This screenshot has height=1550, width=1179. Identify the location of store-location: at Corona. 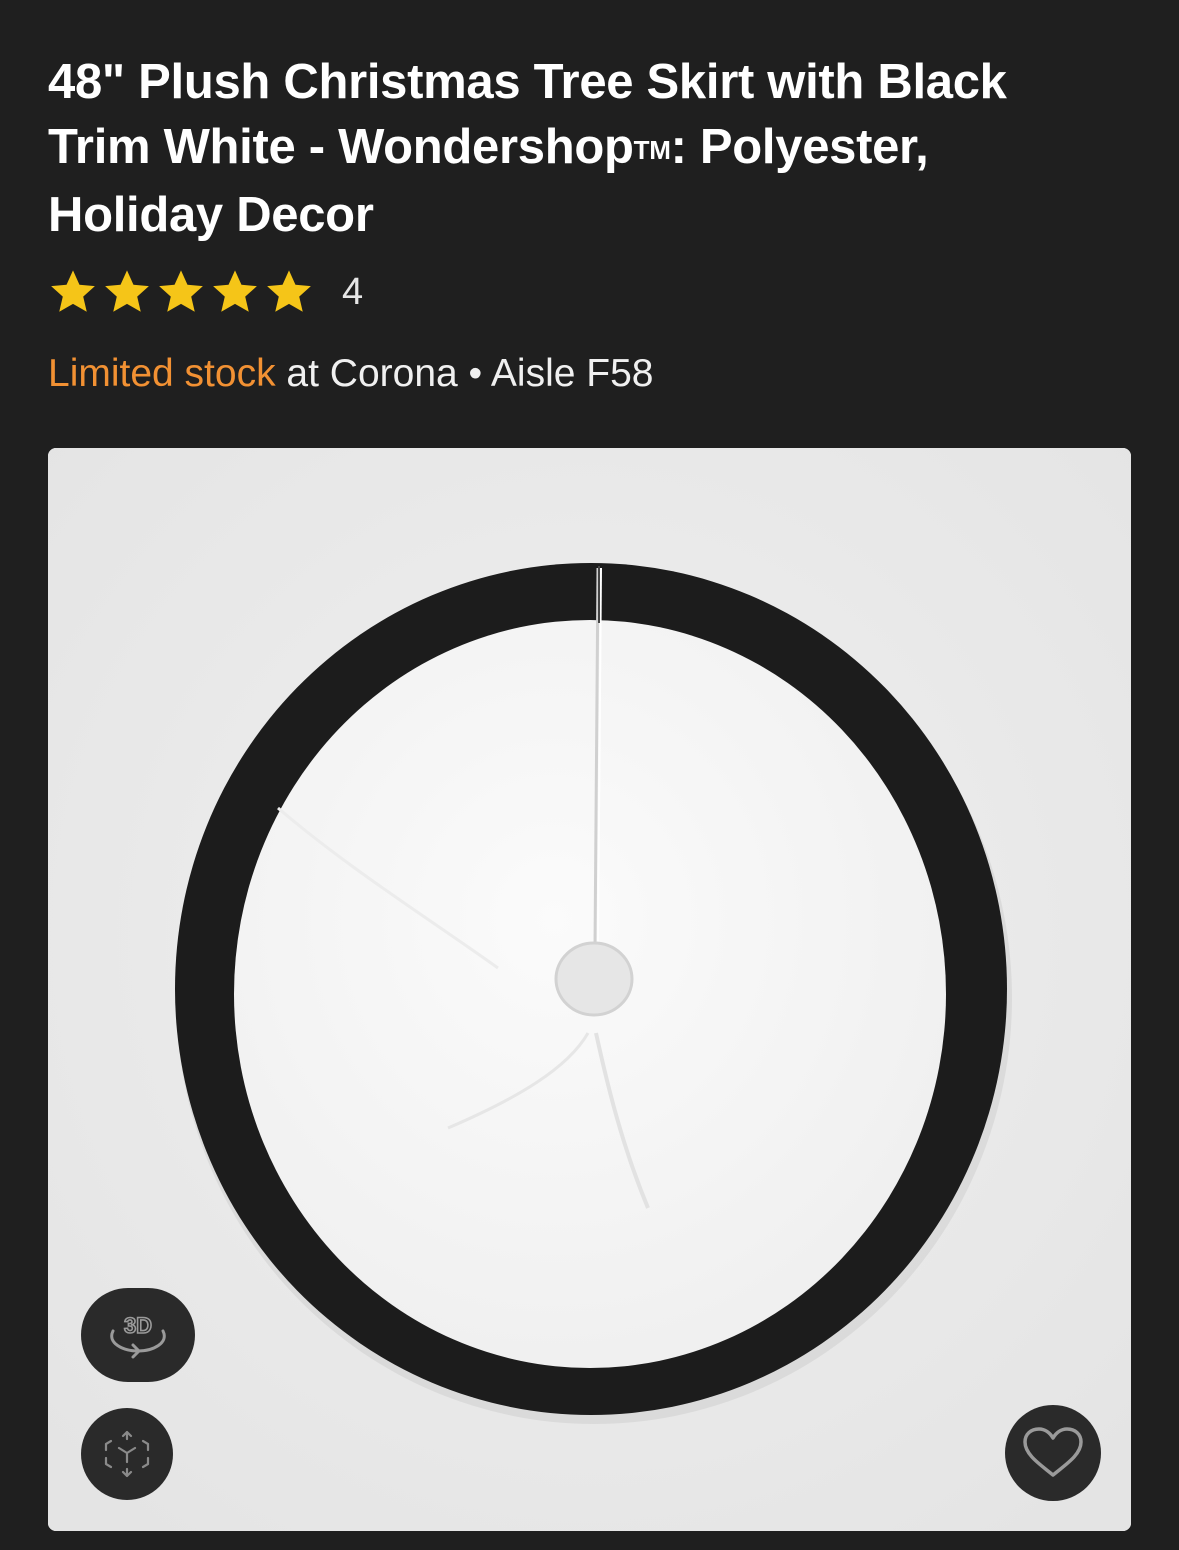
(366, 373).